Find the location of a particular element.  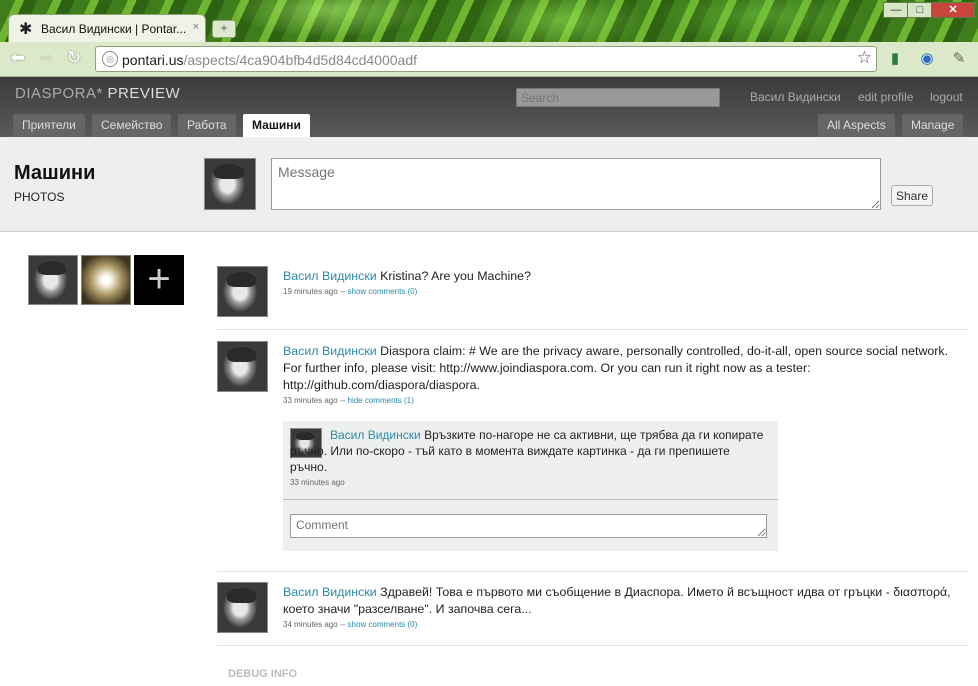

add-contact-button: + is located at coordinates (159, 280).